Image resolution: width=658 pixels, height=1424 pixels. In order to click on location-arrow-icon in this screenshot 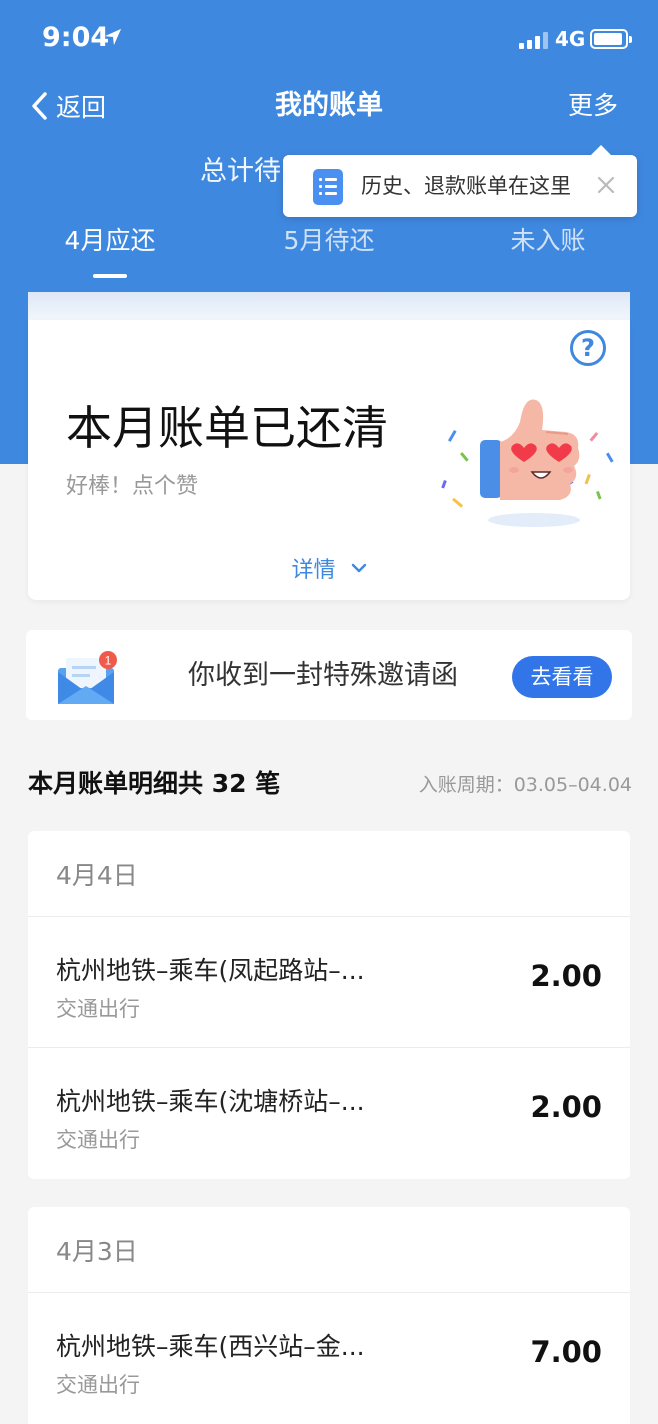, I will do `click(113, 37)`.